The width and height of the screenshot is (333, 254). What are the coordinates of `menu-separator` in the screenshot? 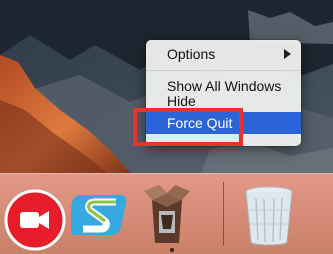 It's located at (223, 70).